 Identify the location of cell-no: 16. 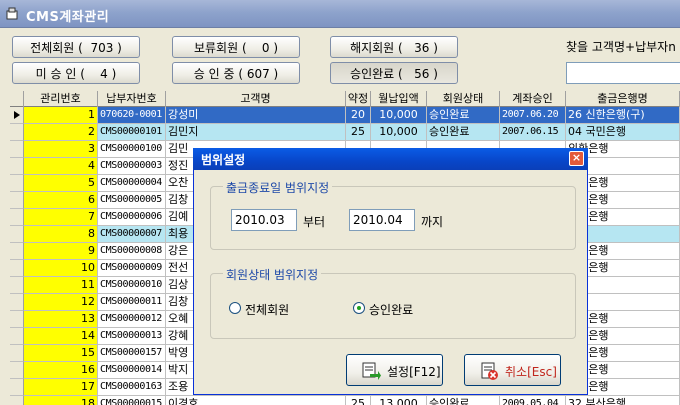
(61, 370).